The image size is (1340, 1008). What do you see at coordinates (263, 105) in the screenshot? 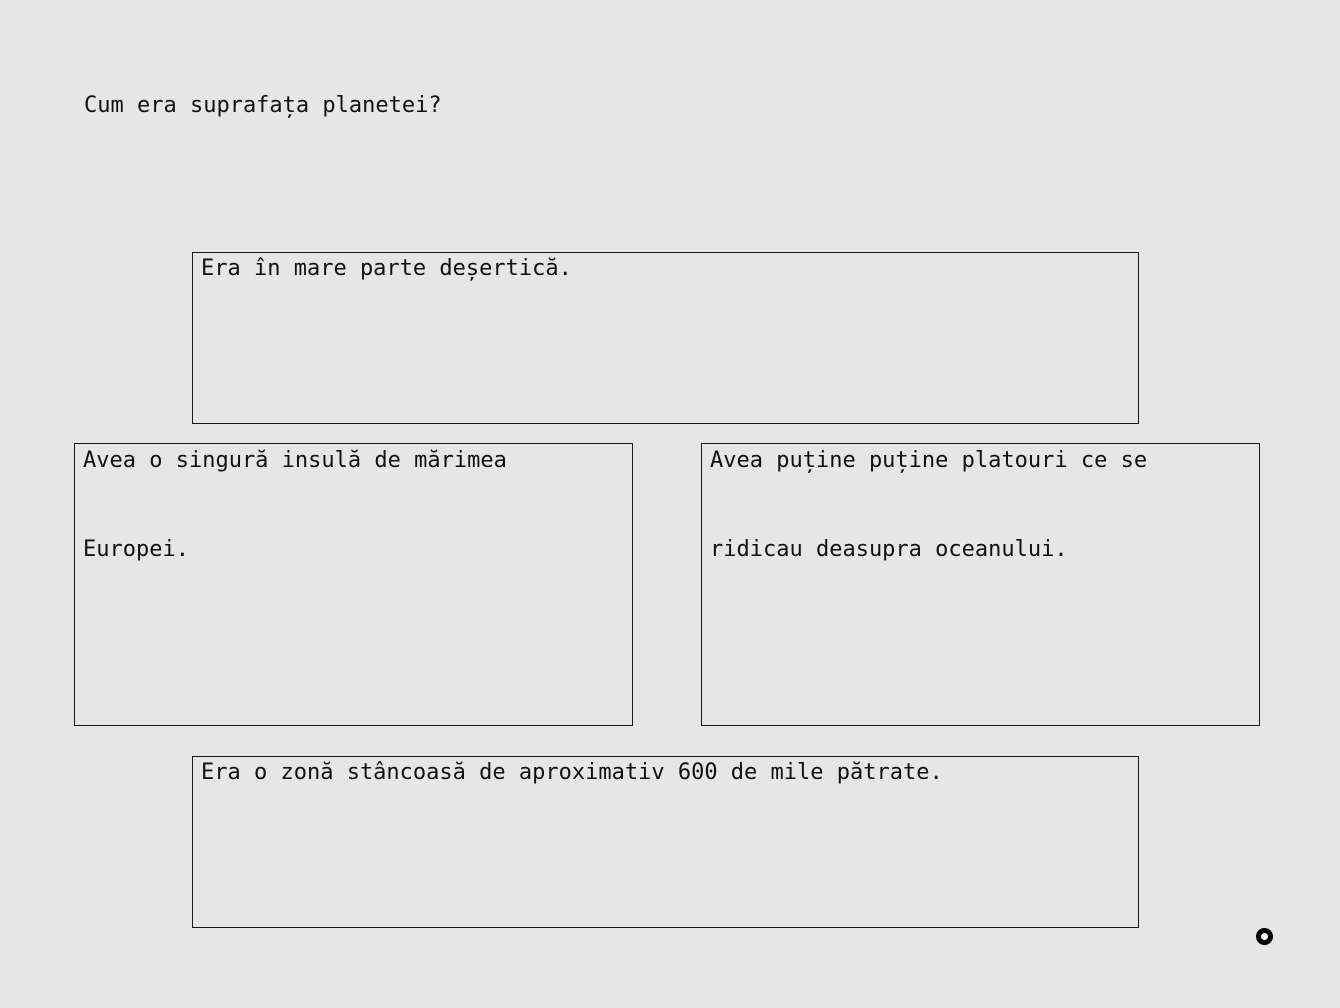
I see `question-text: Cum era suprafața planetei?` at bounding box center [263, 105].